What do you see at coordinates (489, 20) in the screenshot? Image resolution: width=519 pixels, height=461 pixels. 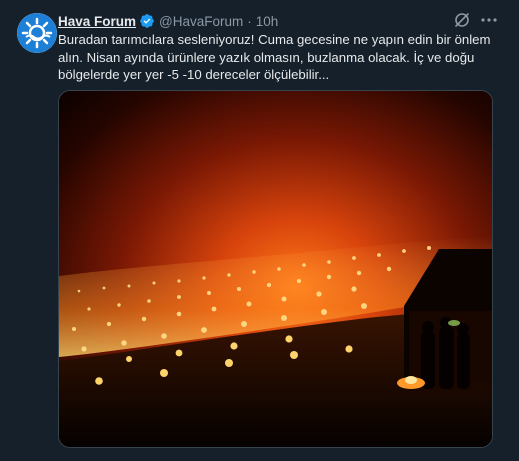 I see `more-icon` at bounding box center [489, 20].